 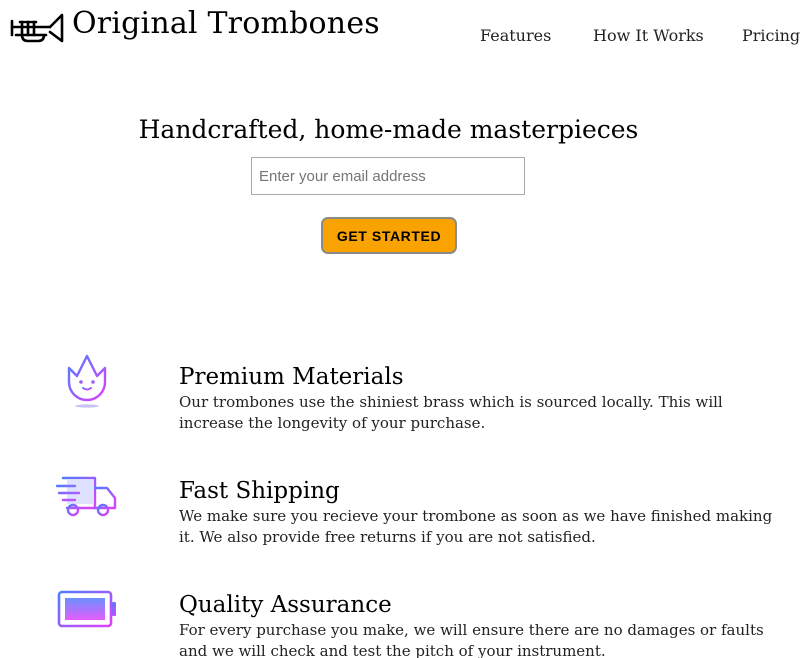 What do you see at coordinates (226, 23) in the screenshot?
I see `brand-name: Original Trombones` at bounding box center [226, 23].